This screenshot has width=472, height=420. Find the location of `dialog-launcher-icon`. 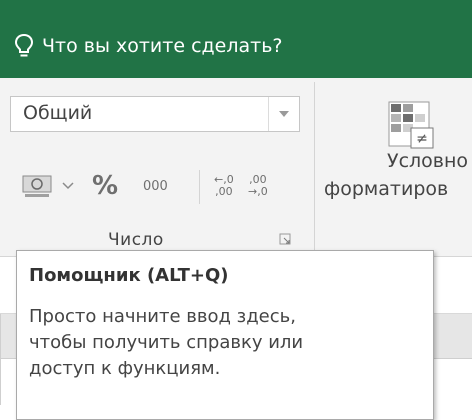

dialog-launcher-icon is located at coordinates (285, 239).